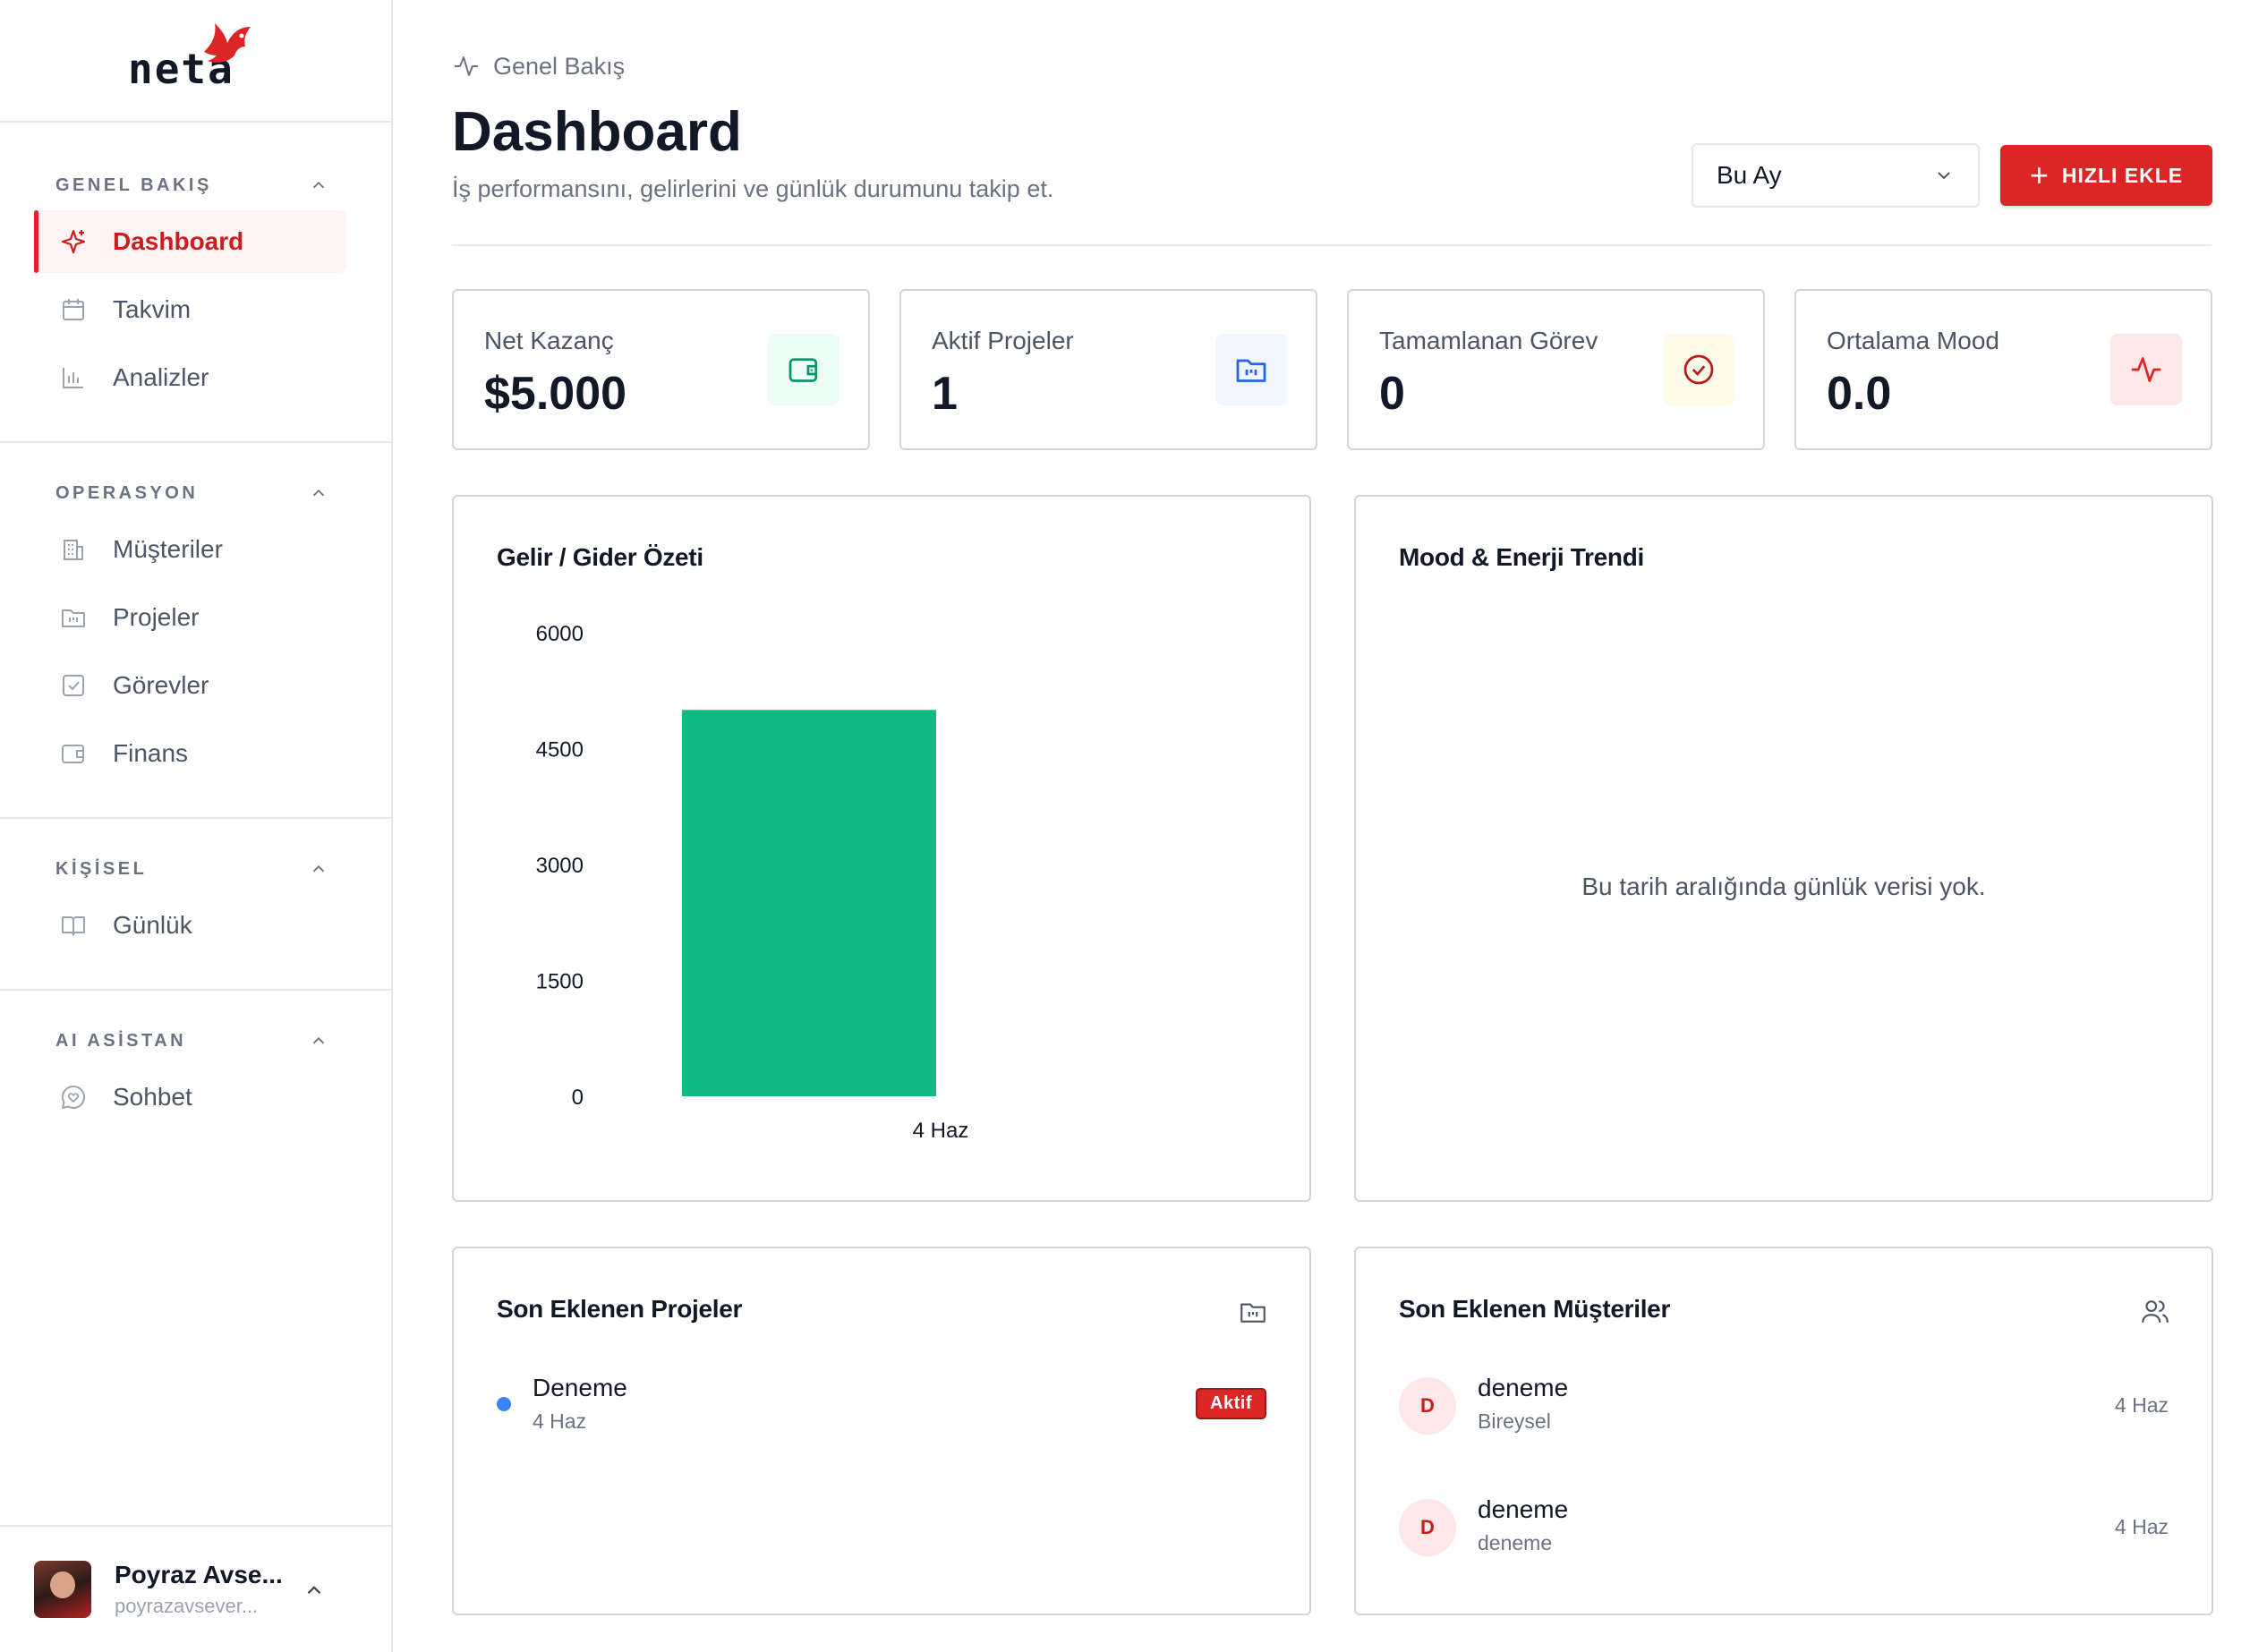  Describe the element at coordinates (1783, 886) in the screenshot. I see `empty-state-message: Bu tarih aralığında günlük verisi yok.` at that location.